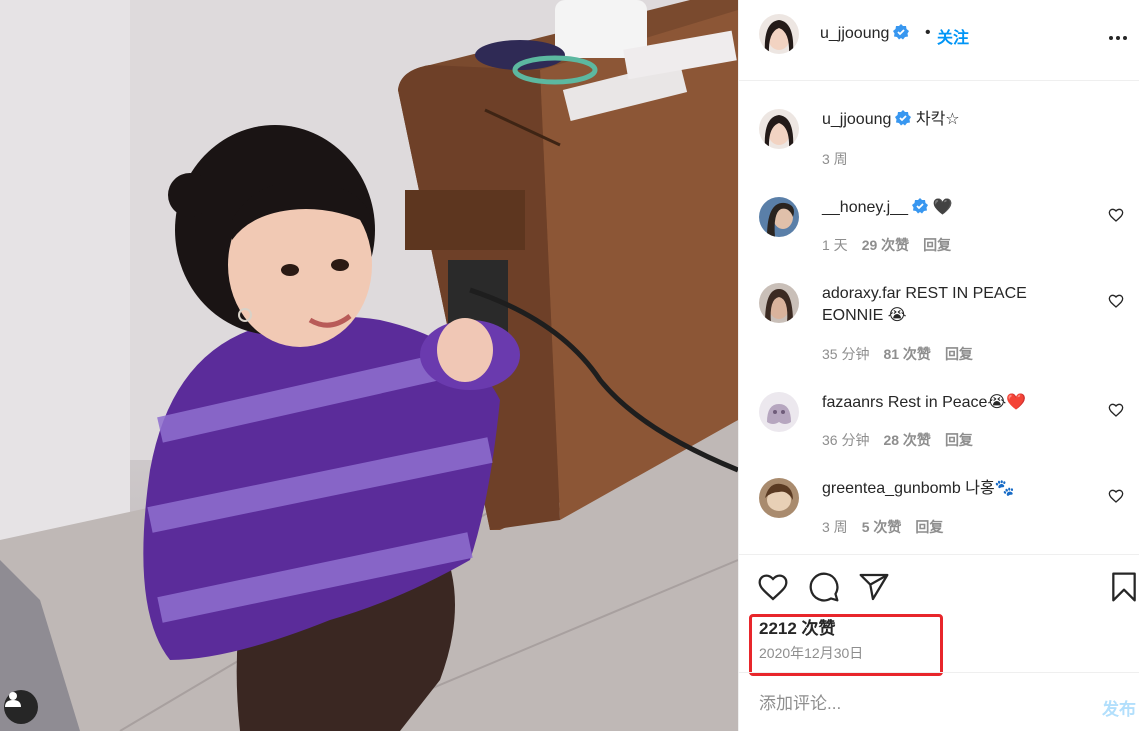  Describe the element at coordinates (953, 36) in the screenshot. I see `follow-button: 关注` at that location.